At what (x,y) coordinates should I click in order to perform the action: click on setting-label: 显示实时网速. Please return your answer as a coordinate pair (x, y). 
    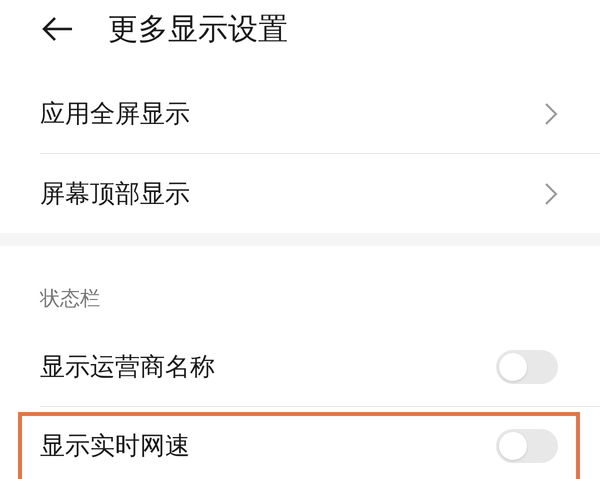
    Looking at the image, I should click on (115, 446).